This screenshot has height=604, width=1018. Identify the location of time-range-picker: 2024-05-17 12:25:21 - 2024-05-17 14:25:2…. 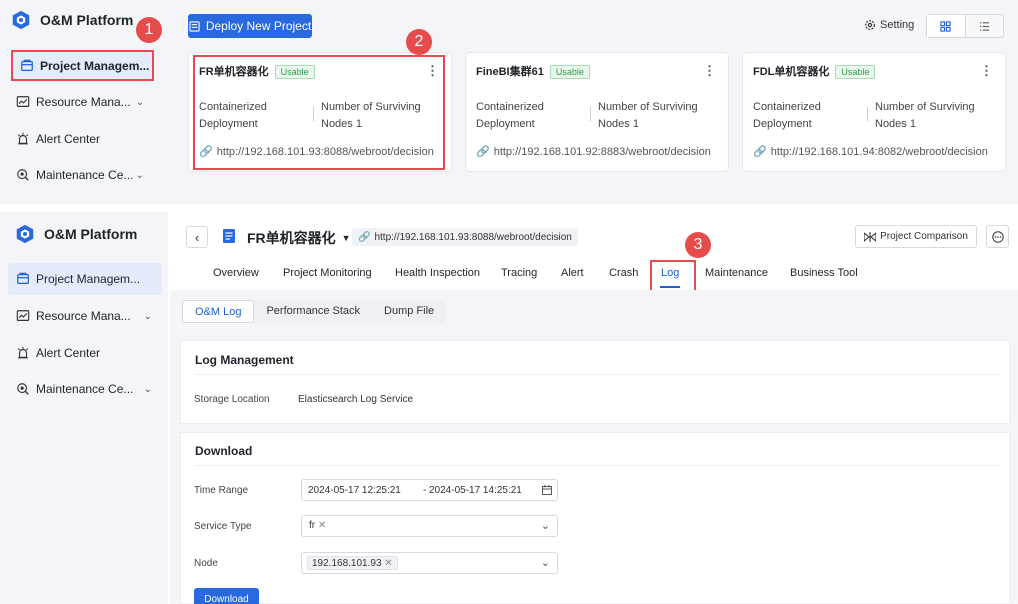
(429, 490).